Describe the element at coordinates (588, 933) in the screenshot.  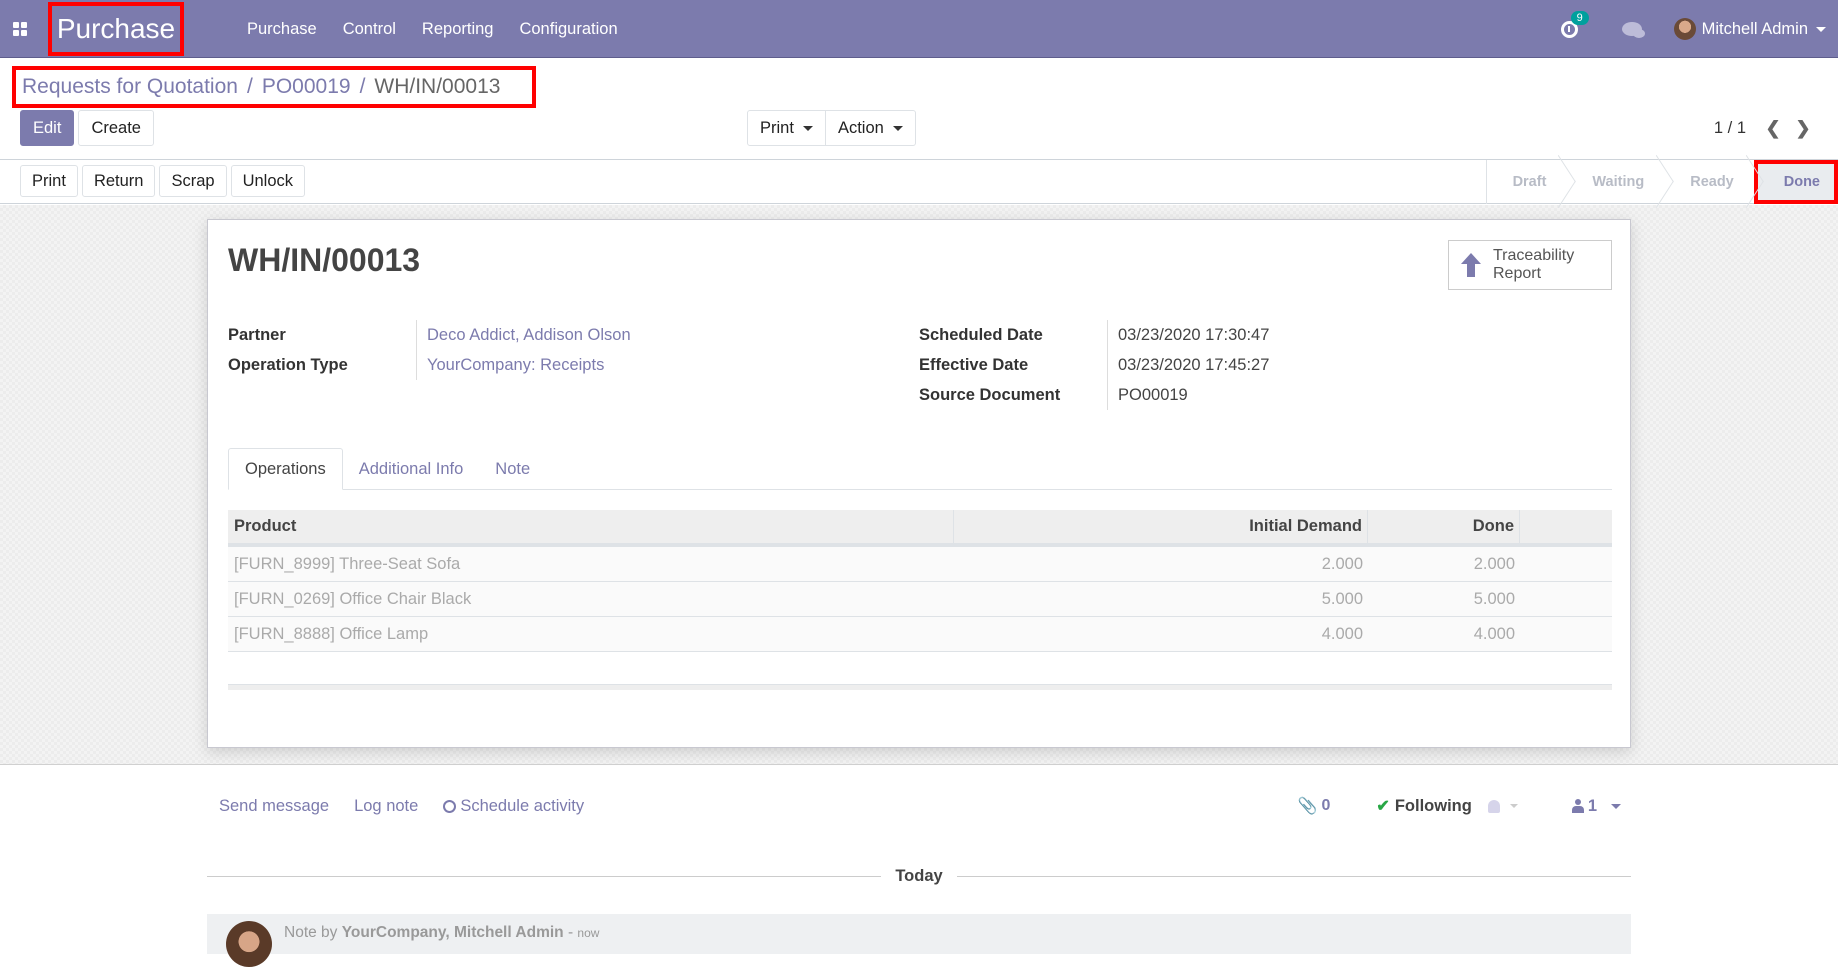
I see `message-time: now` at that location.